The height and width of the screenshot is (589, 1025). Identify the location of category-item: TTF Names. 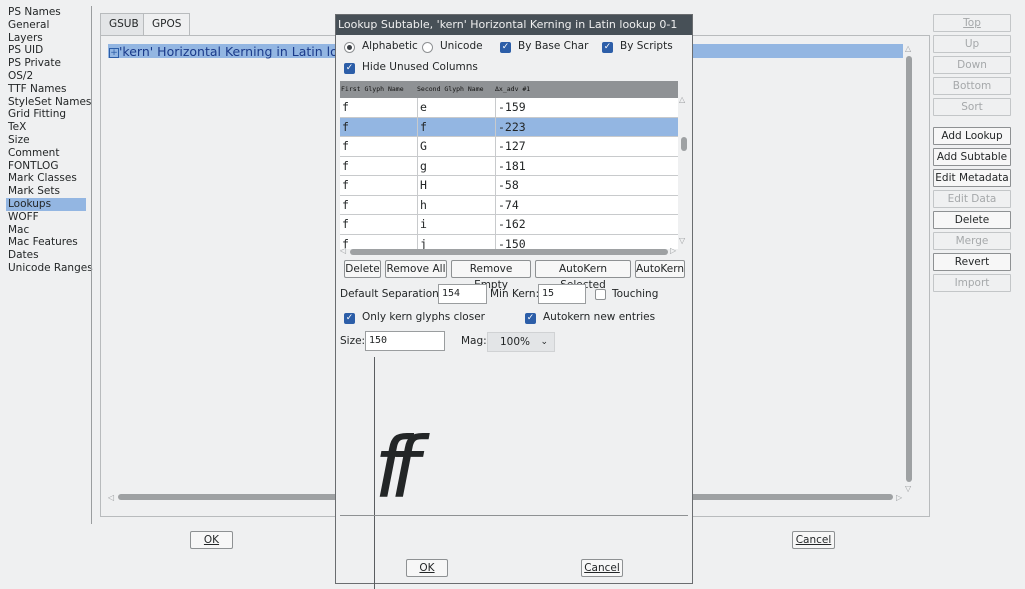
(45, 89).